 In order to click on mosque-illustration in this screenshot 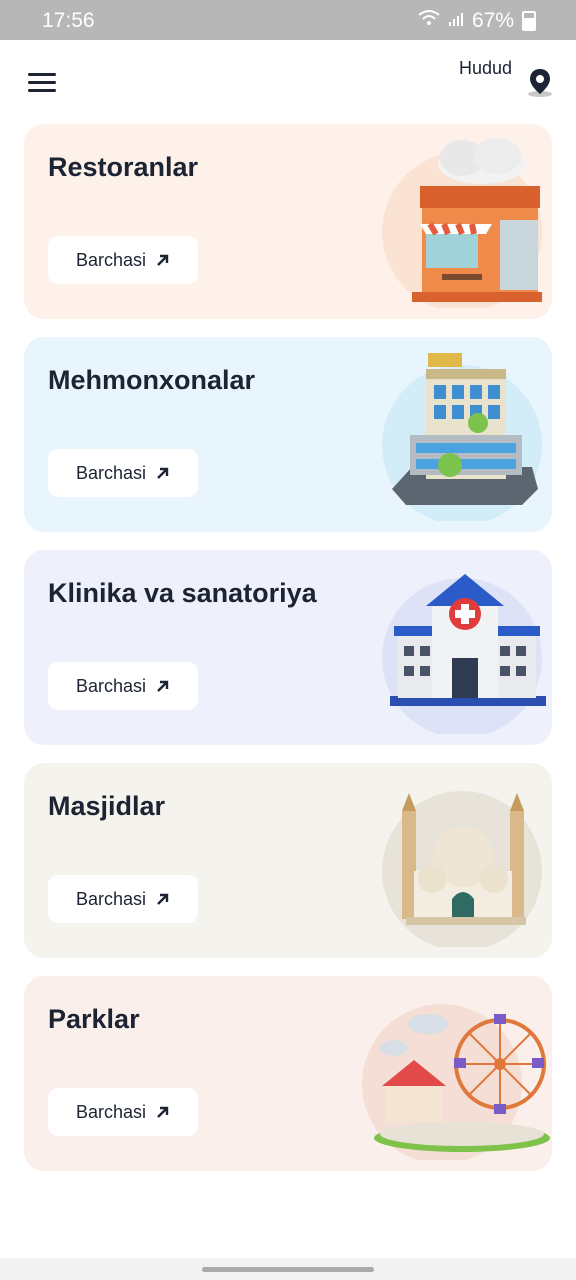, I will do `click(462, 869)`.